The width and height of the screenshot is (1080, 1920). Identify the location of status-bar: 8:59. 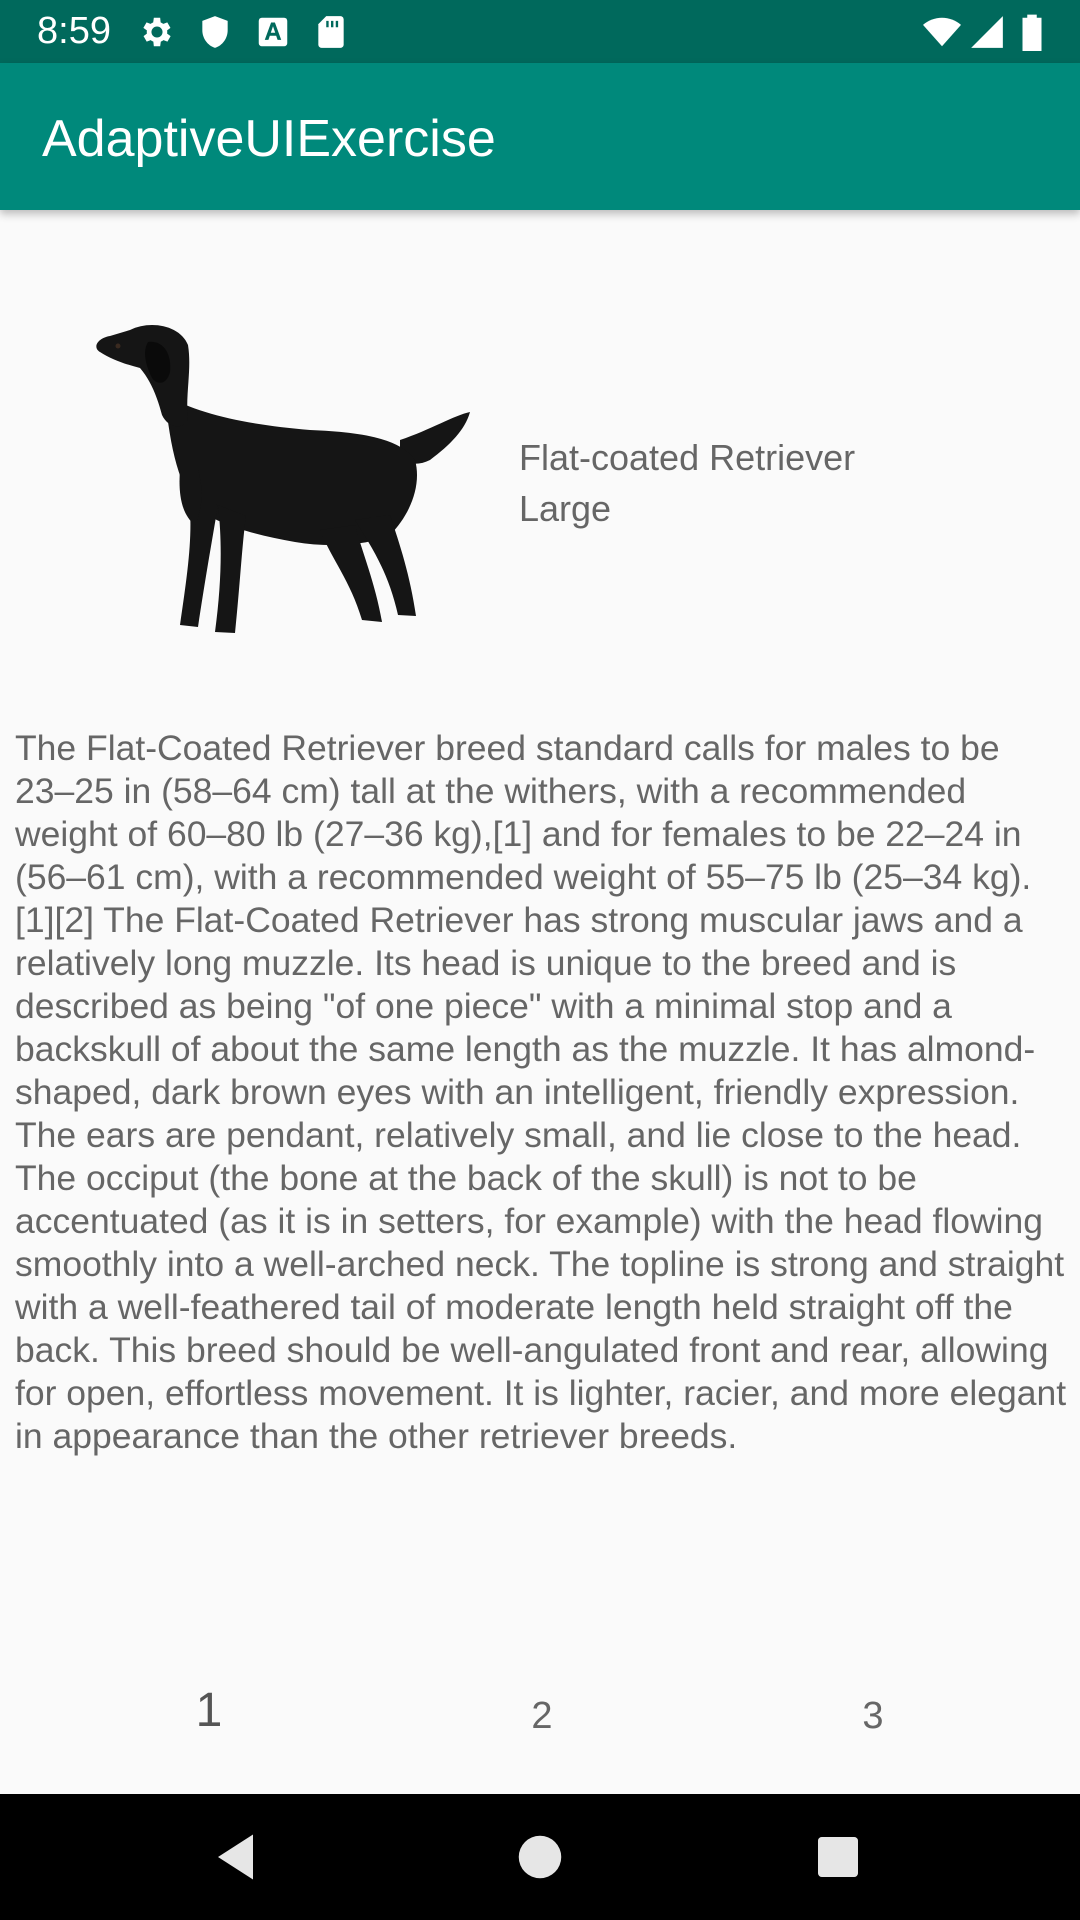
(540, 31).